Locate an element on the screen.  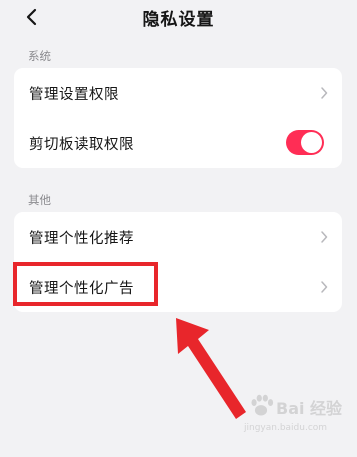
clipboard-read-permission-row: 剪切板读取权限 is located at coordinates (178, 143).